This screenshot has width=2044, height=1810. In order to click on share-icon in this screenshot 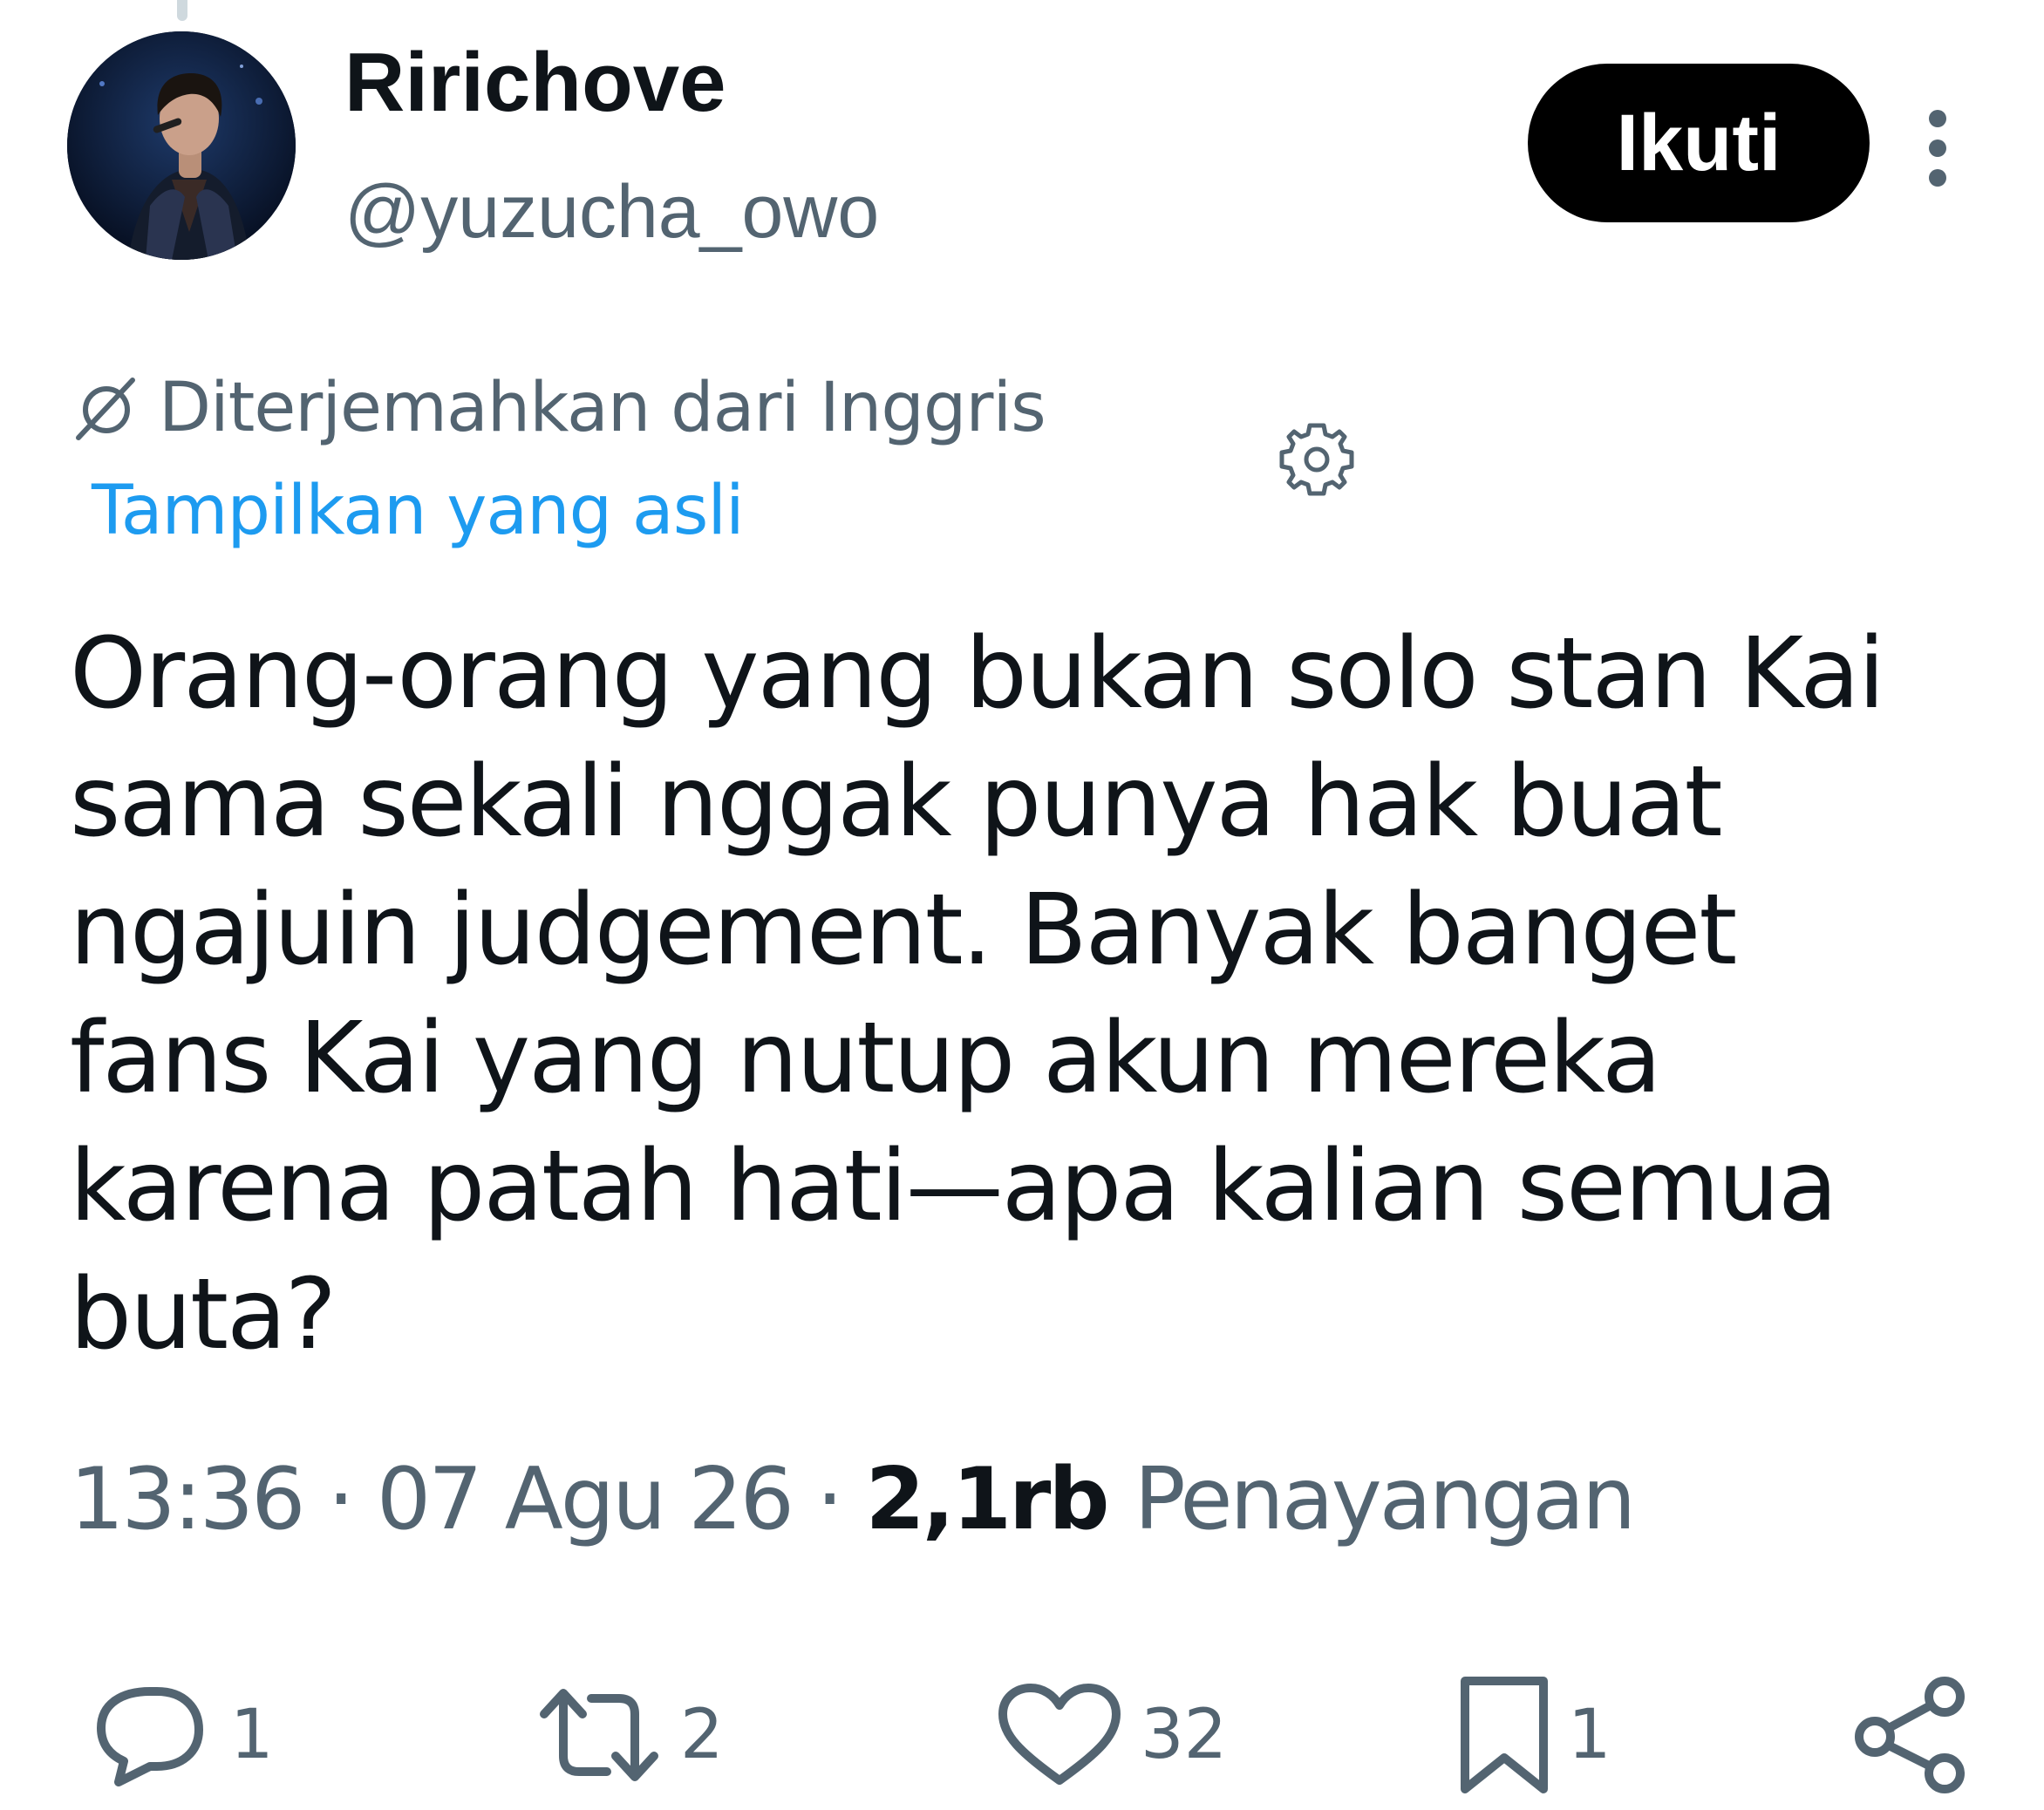, I will do `click(1910, 1735)`.